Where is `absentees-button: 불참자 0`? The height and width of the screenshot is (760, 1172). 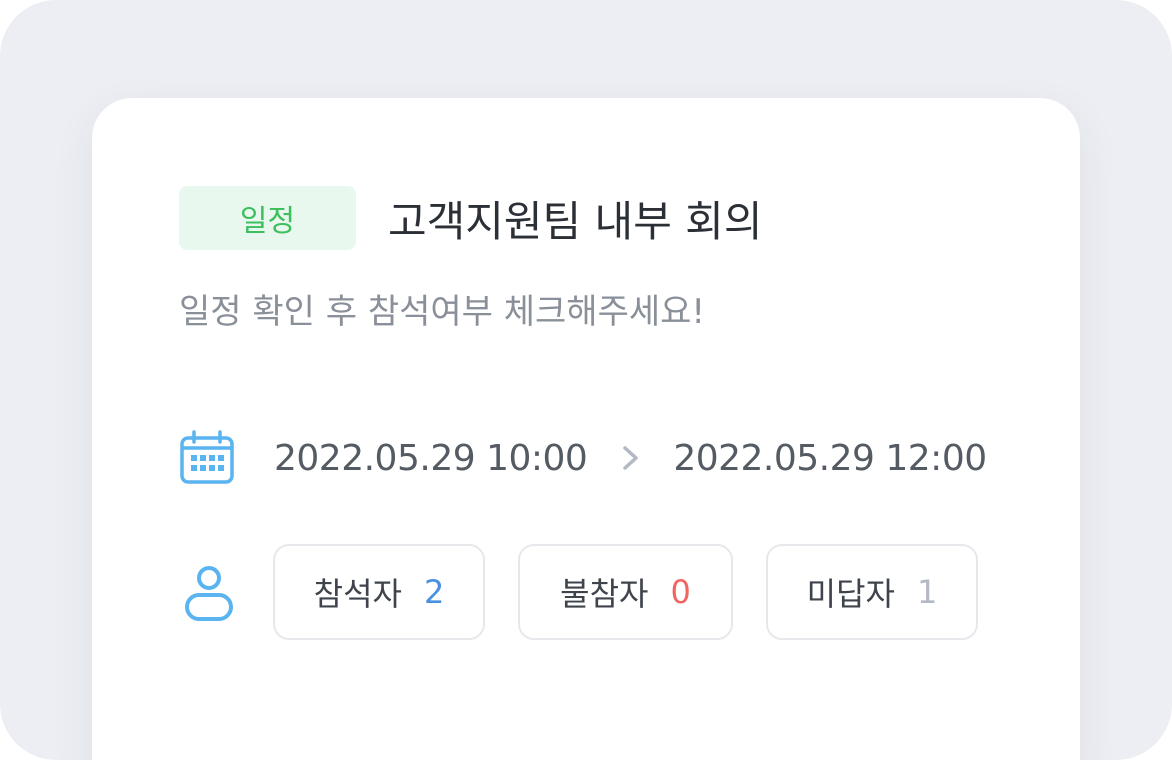
absentees-button: 불참자 0 is located at coordinates (625, 592).